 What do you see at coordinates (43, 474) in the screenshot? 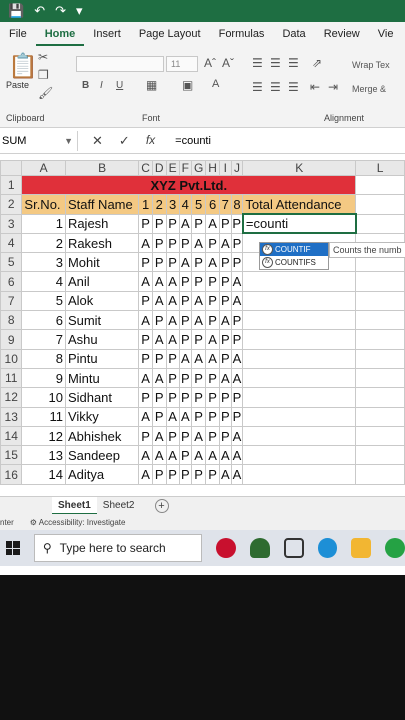
I see `sr-no-cell: 14` at bounding box center [43, 474].